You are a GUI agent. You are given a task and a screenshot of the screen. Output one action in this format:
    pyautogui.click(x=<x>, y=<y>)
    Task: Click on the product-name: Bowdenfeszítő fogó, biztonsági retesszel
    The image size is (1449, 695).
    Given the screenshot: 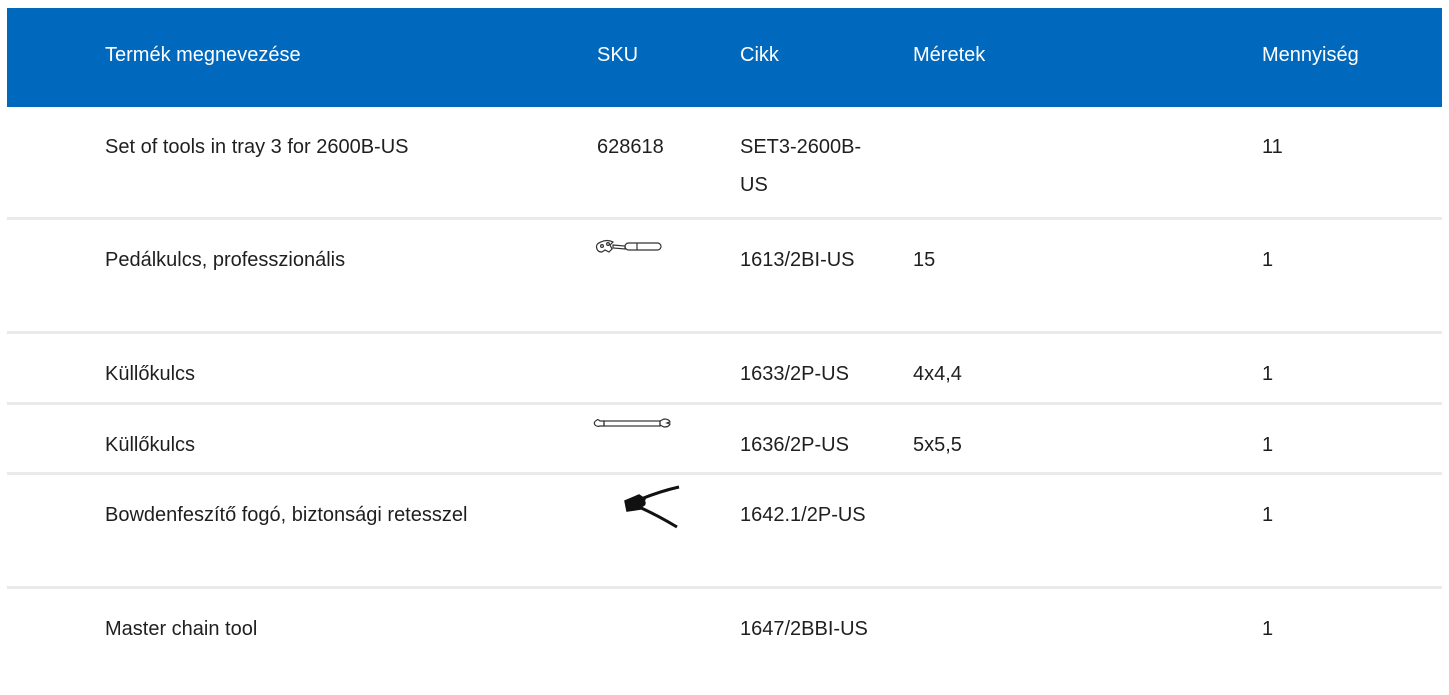 What is the action you would take?
    pyautogui.click(x=286, y=515)
    